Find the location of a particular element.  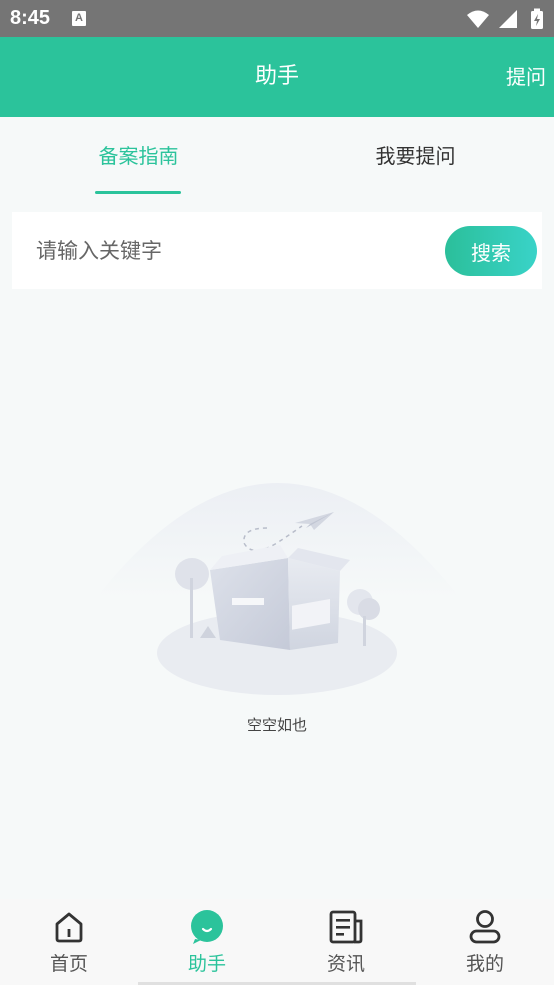

status-icons is located at coordinates (505, 19).